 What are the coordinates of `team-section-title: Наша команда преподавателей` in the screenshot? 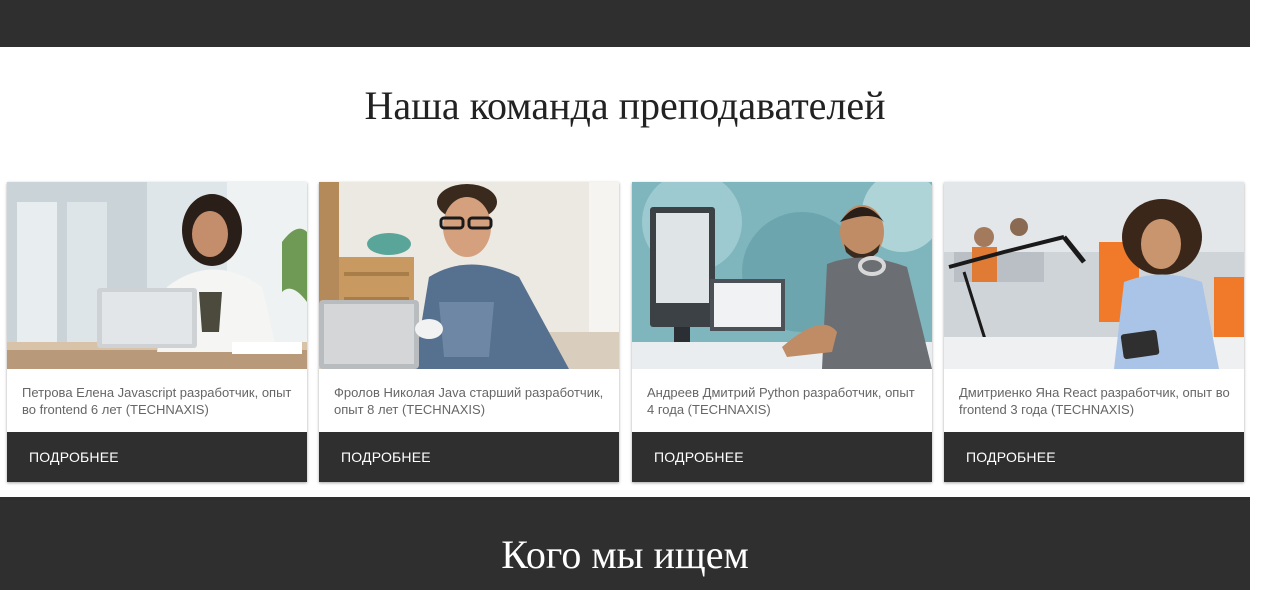 It's located at (625, 105).